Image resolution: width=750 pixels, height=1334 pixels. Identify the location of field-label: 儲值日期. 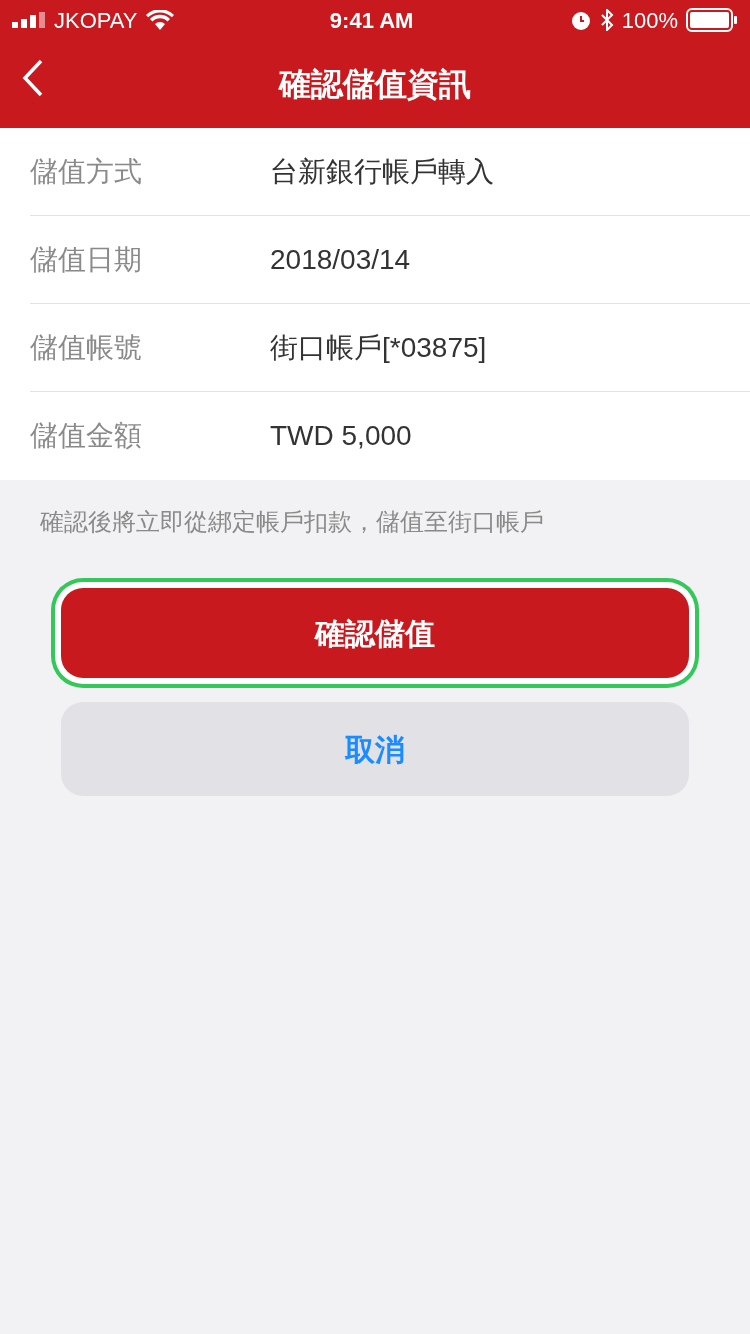
(86, 259).